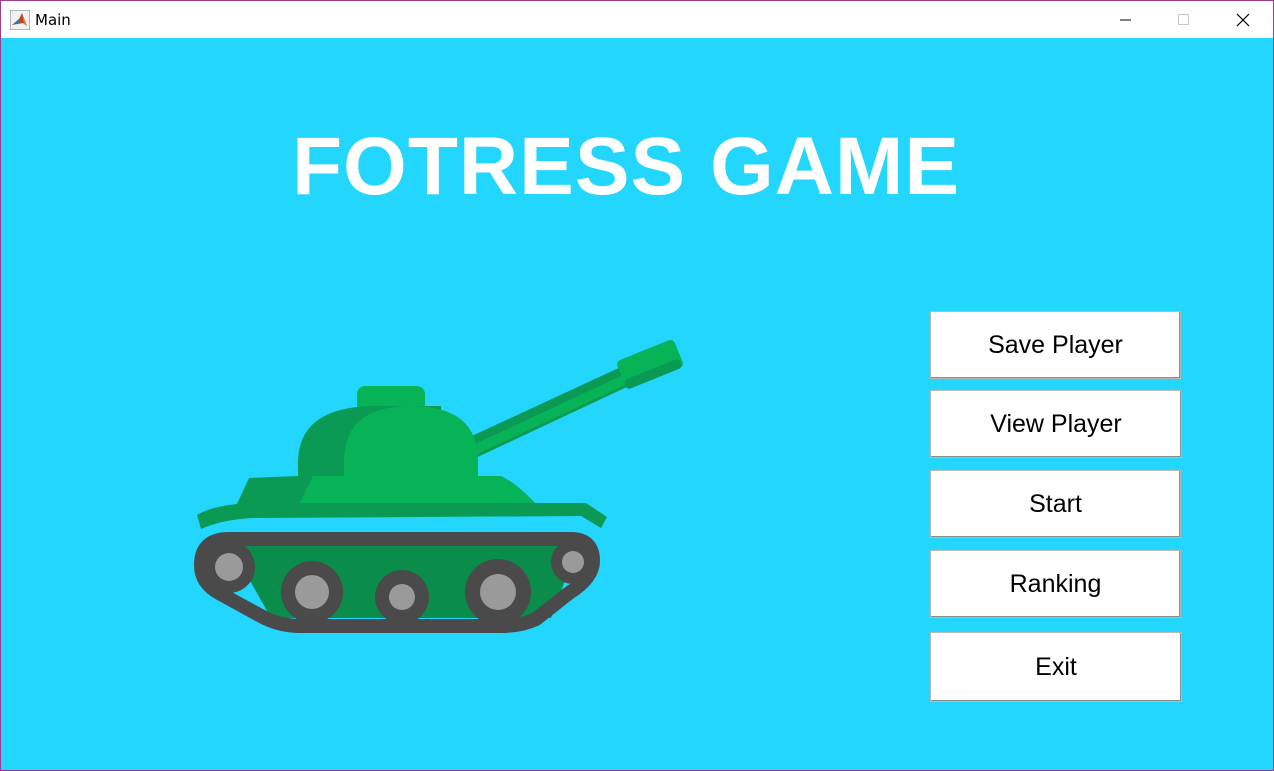  I want to click on tank-icon, so click(438, 486).